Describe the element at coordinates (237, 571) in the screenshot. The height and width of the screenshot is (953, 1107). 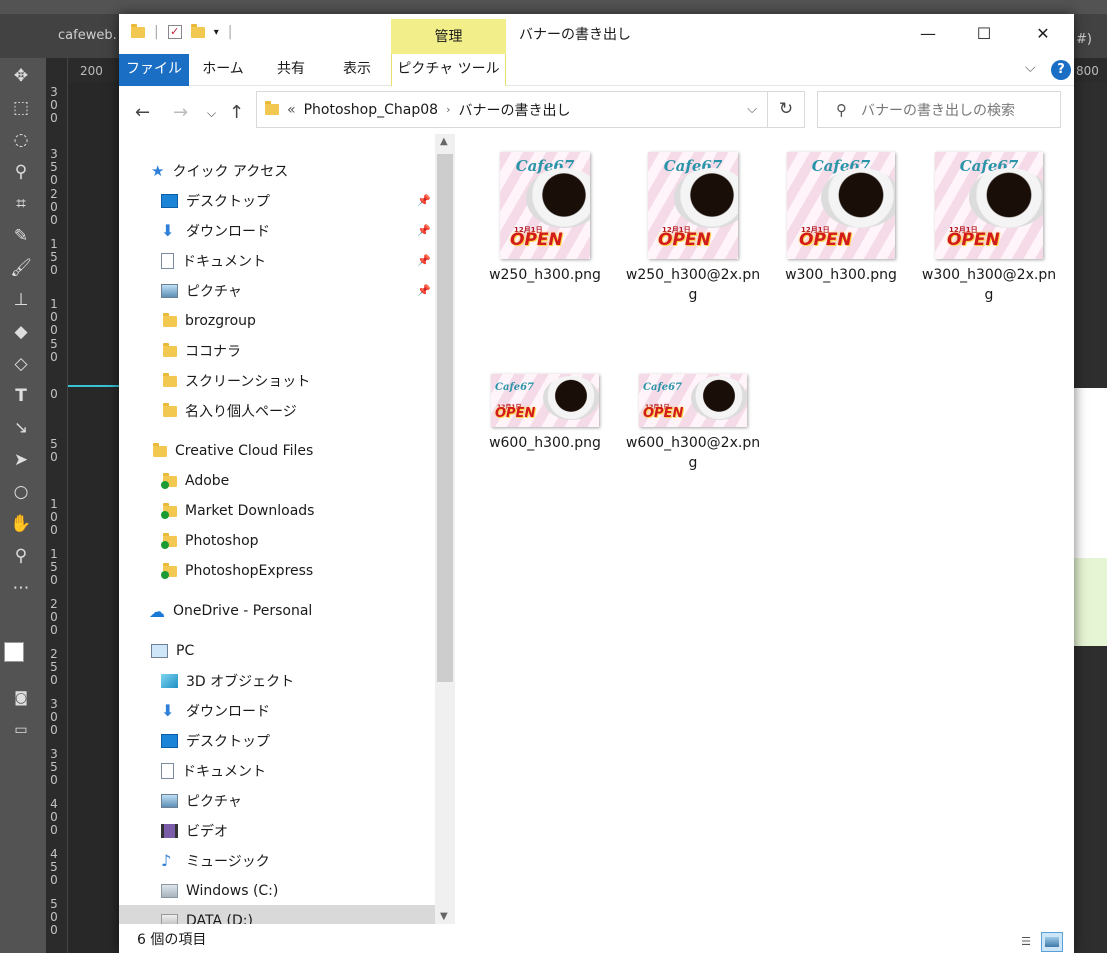
I see `nav-item-photoshop-express: PhotoshopExpress` at that location.